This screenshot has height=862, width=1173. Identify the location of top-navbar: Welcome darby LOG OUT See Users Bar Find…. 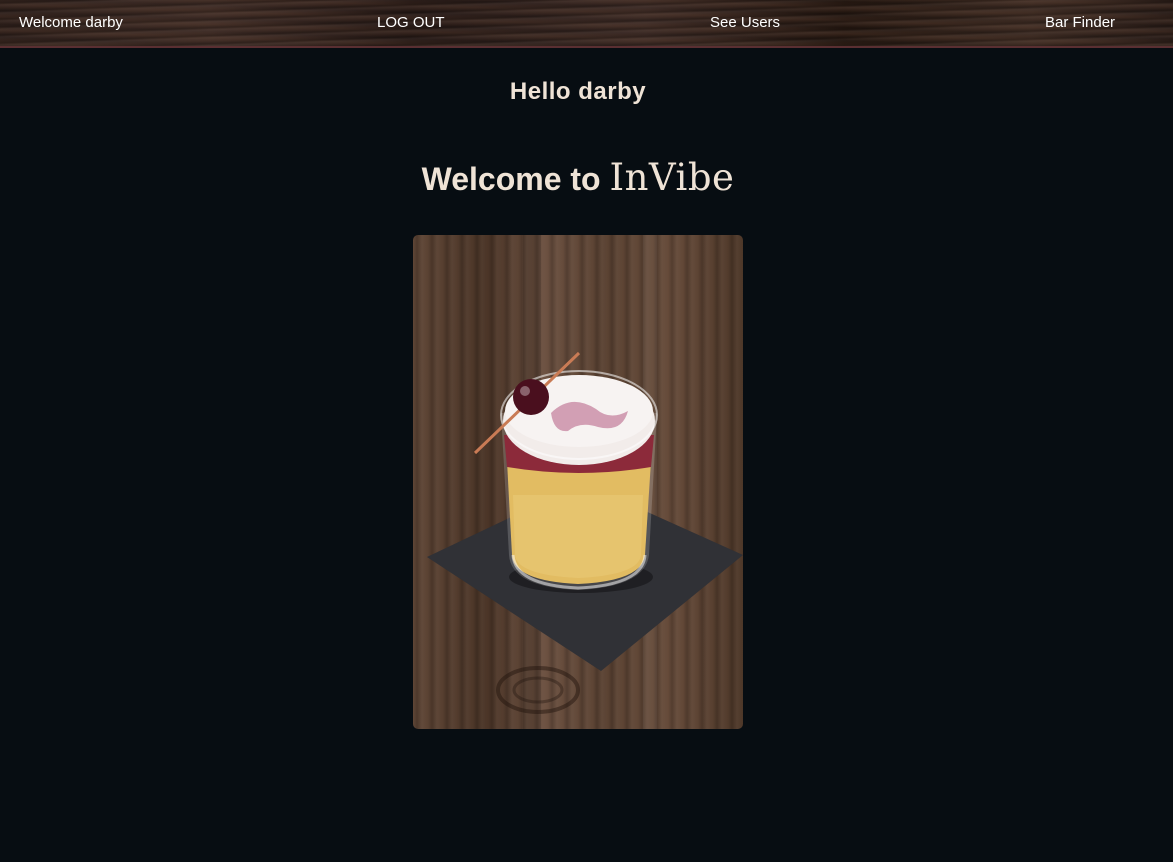
(586, 24).